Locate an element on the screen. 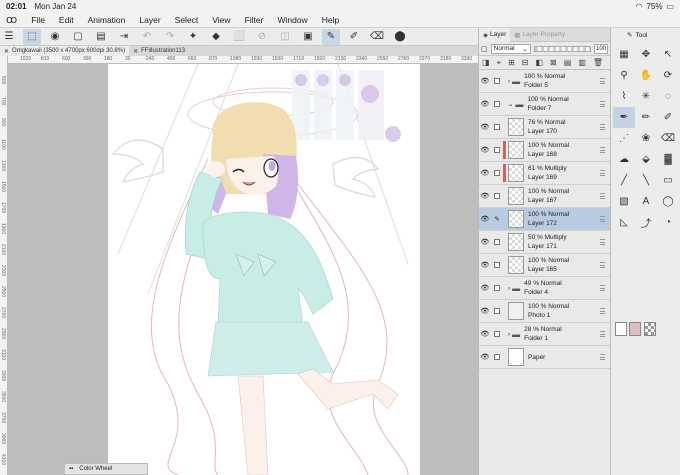  export-icon: ⇥ is located at coordinates (124, 37).